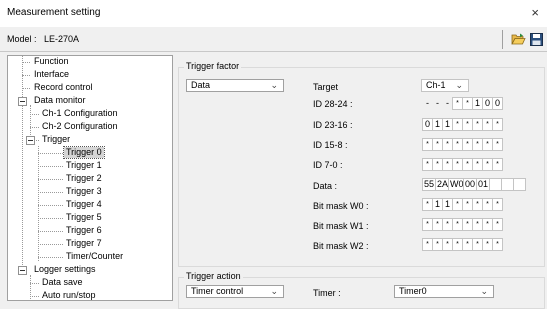 This screenshot has width=547, height=309. Describe the element at coordinates (213, 276) in the screenshot. I see `trigger-action-title: Trigger action` at that location.